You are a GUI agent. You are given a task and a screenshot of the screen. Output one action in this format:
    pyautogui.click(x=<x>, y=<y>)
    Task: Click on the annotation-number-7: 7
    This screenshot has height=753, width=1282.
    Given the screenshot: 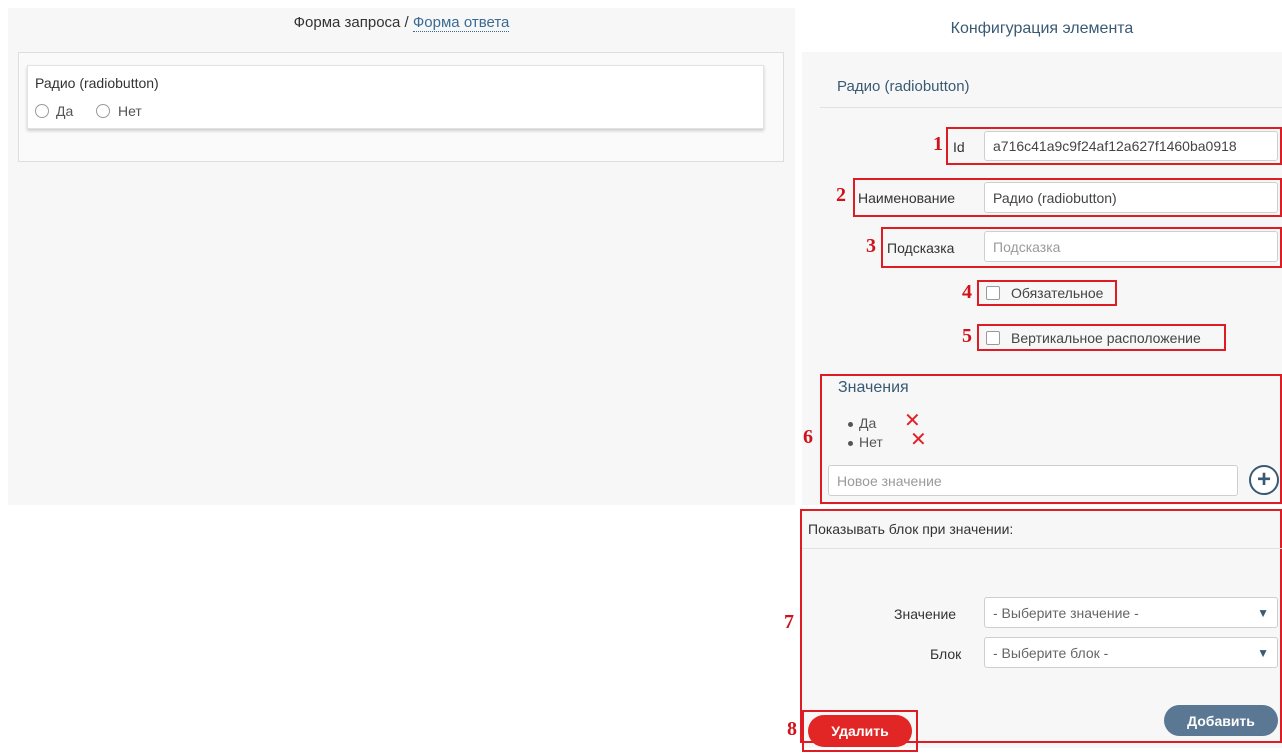 What is the action you would take?
    pyautogui.click(x=789, y=622)
    